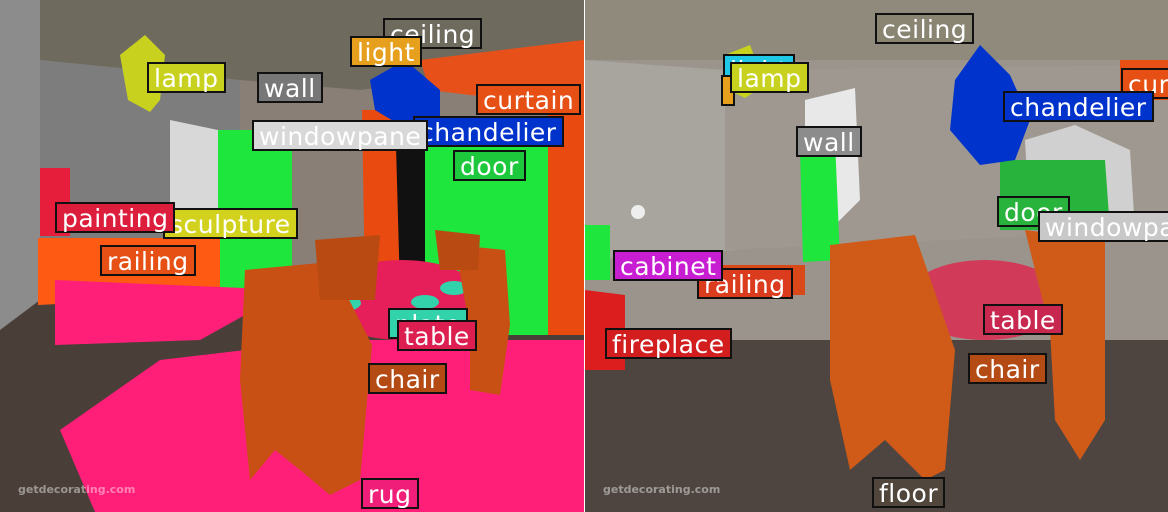 The image size is (1168, 512). I want to click on label-railing: railing, so click(148, 260).